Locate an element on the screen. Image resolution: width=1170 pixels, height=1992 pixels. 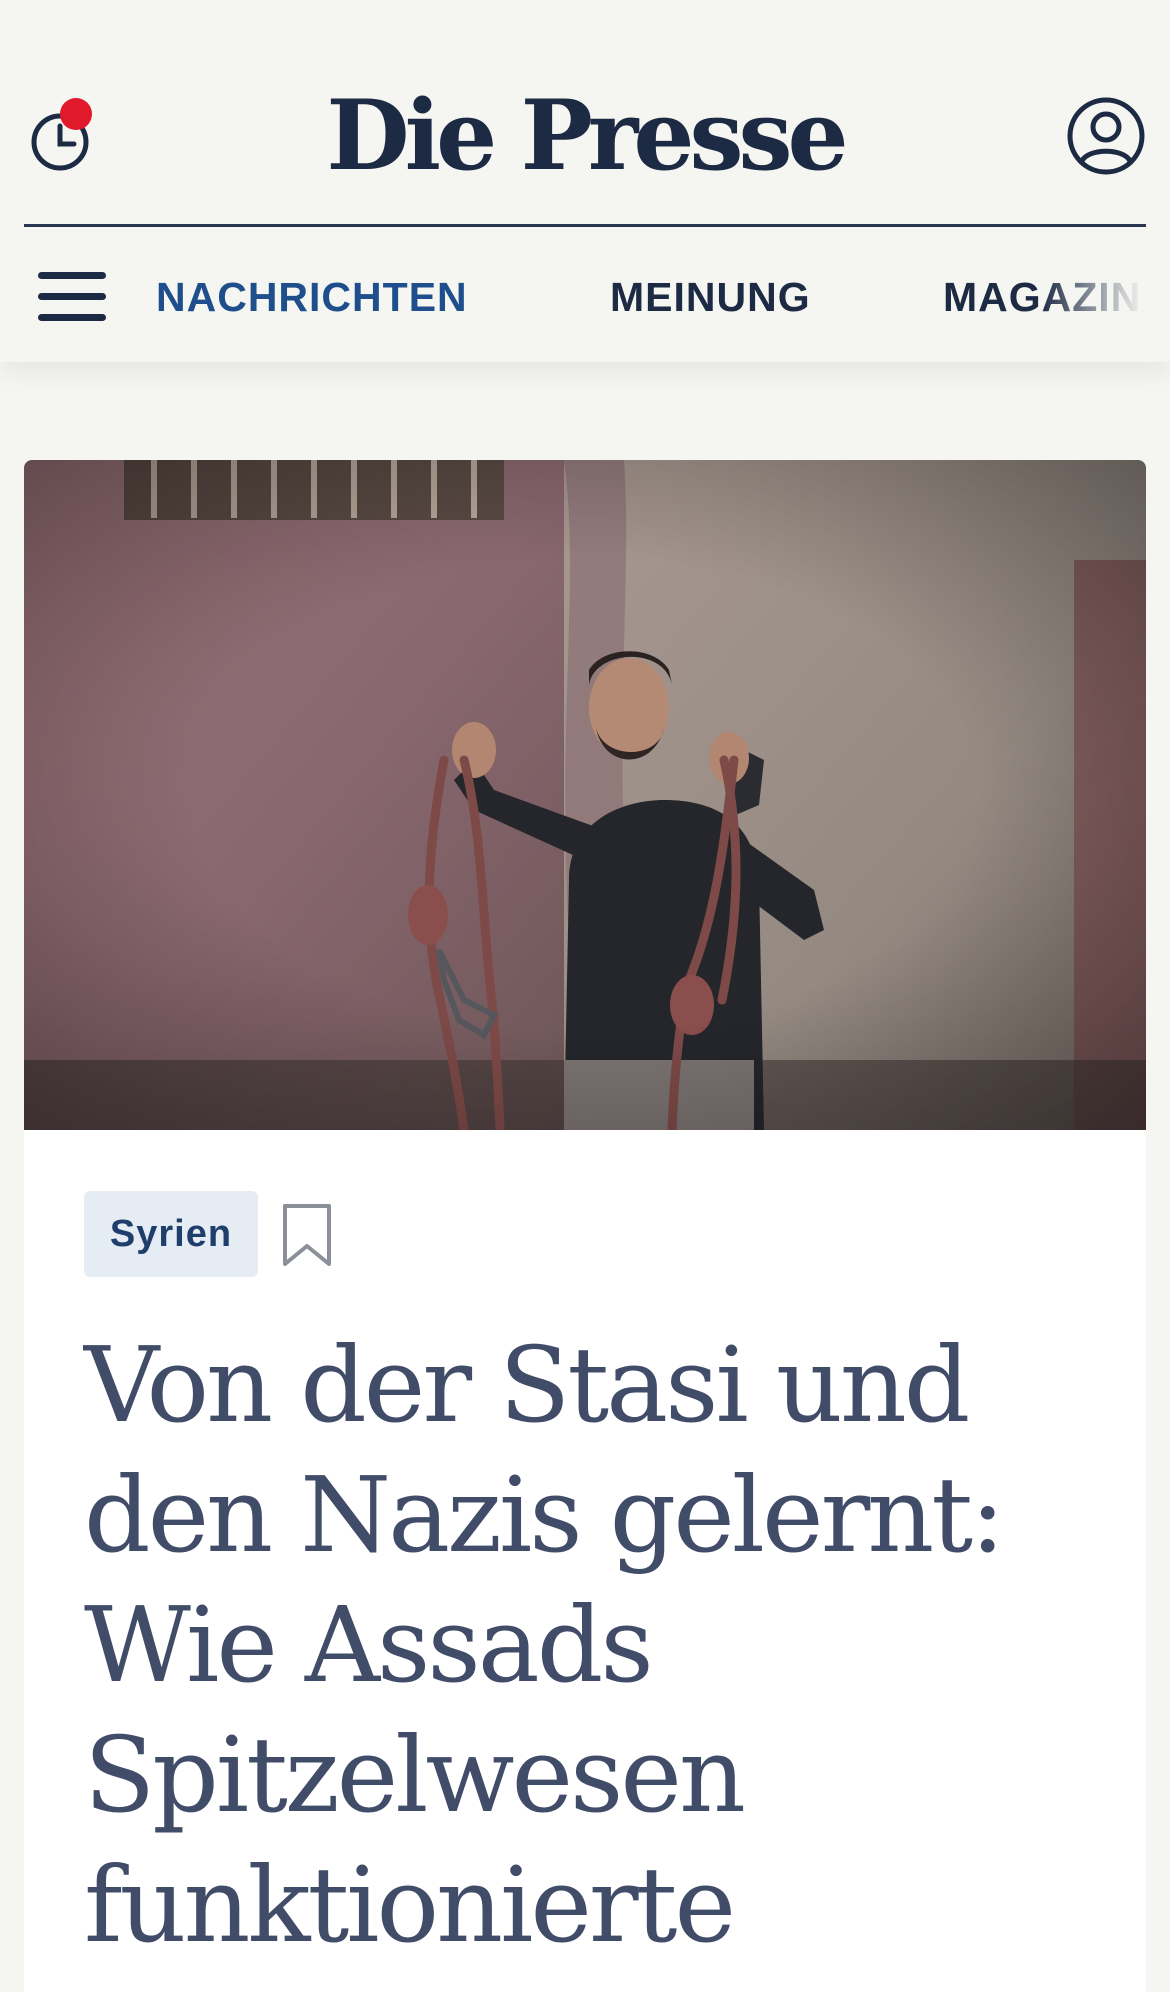
site-logo: Die Presse is located at coordinates (585, 136).